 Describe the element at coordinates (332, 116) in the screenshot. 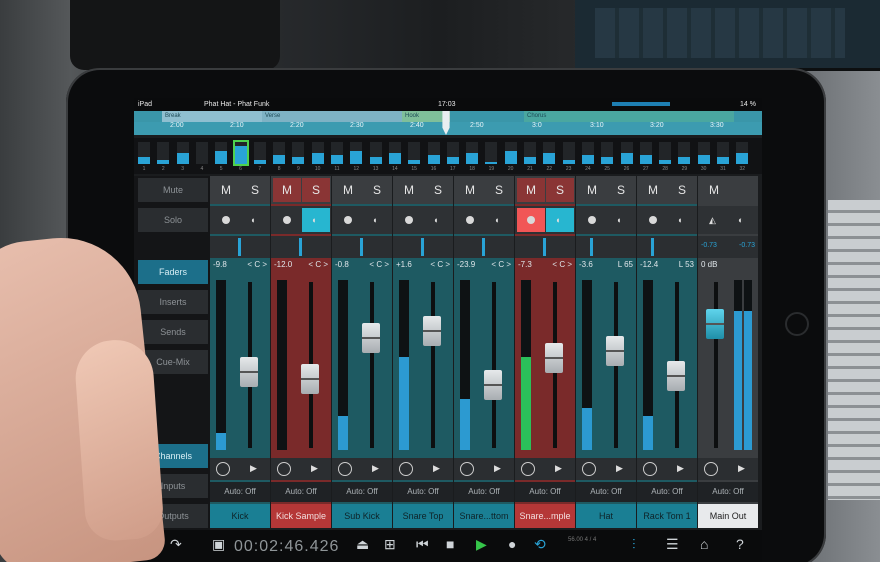

I see `section-verse: Verse` at that location.